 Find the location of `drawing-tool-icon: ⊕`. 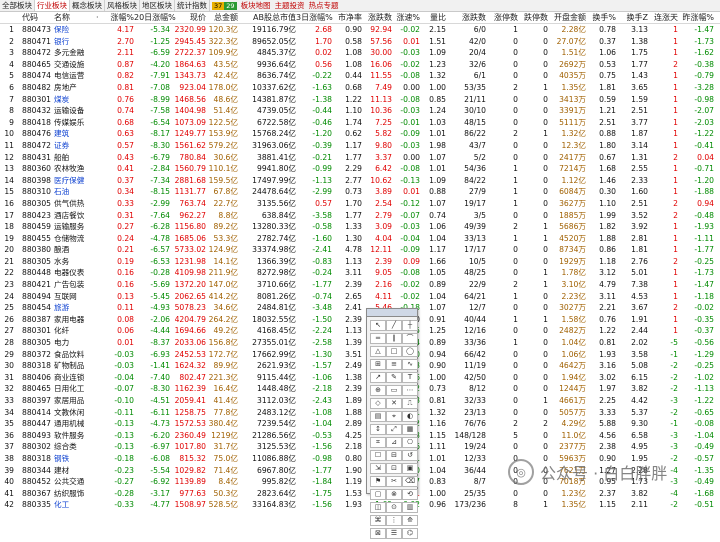

drawing-tool-icon: ⊕ is located at coordinates (378, 390).